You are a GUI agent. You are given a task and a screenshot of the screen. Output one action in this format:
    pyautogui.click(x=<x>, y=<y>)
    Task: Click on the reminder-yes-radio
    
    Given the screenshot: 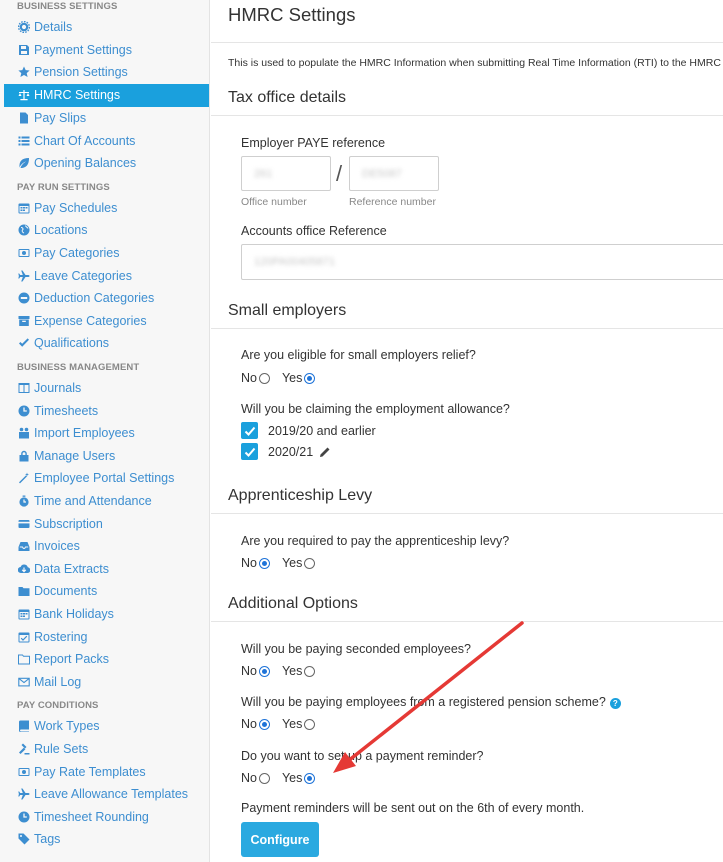 What is the action you would take?
    pyautogui.click(x=310, y=778)
    